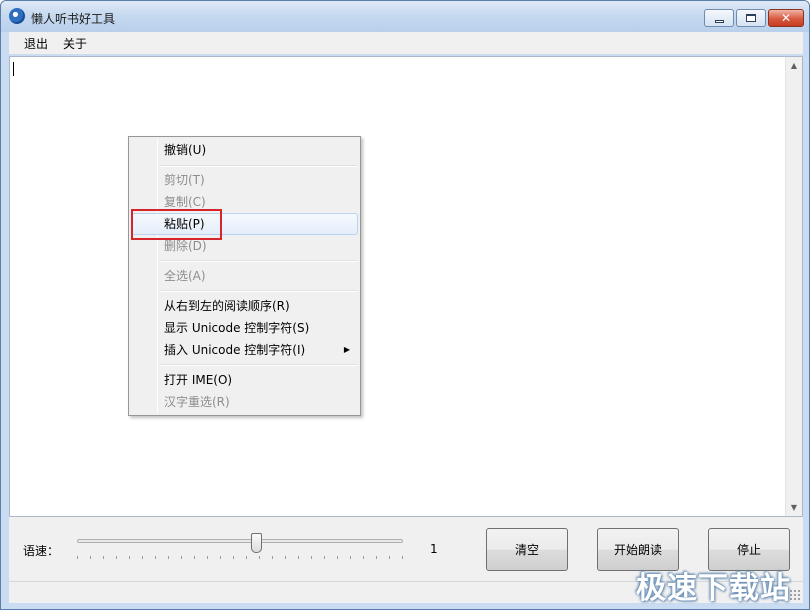  I want to click on vertical-scrollbar: ▲ ▼, so click(793, 286).